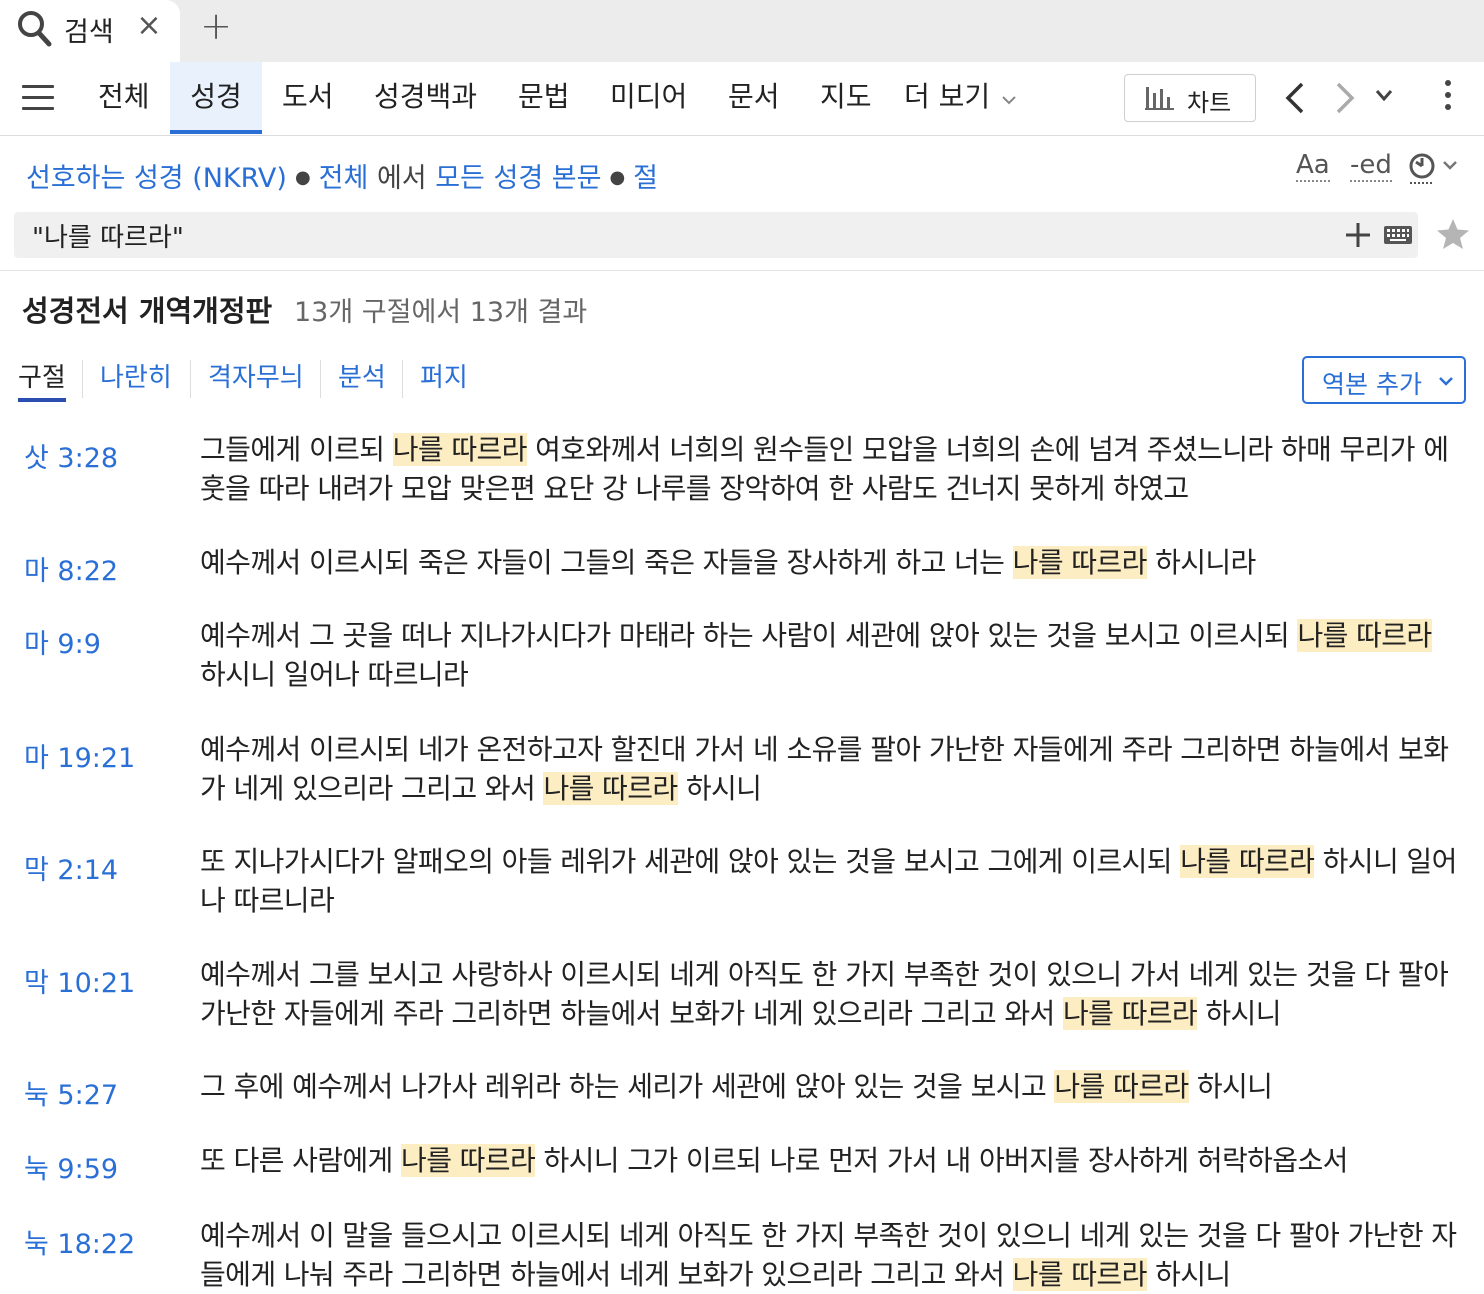 This screenshot has width=1484, height=1294. Describe the element at coordinates (62, 641) in the screenshot. I see `verse-reference: 마 9:9` at that location.